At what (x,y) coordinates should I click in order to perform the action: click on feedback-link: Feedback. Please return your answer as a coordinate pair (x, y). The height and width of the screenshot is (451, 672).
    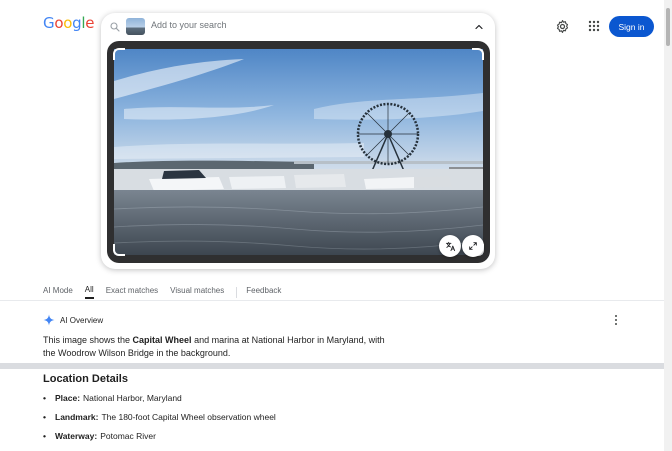
    Looking at the image, I should click on (263, 292).